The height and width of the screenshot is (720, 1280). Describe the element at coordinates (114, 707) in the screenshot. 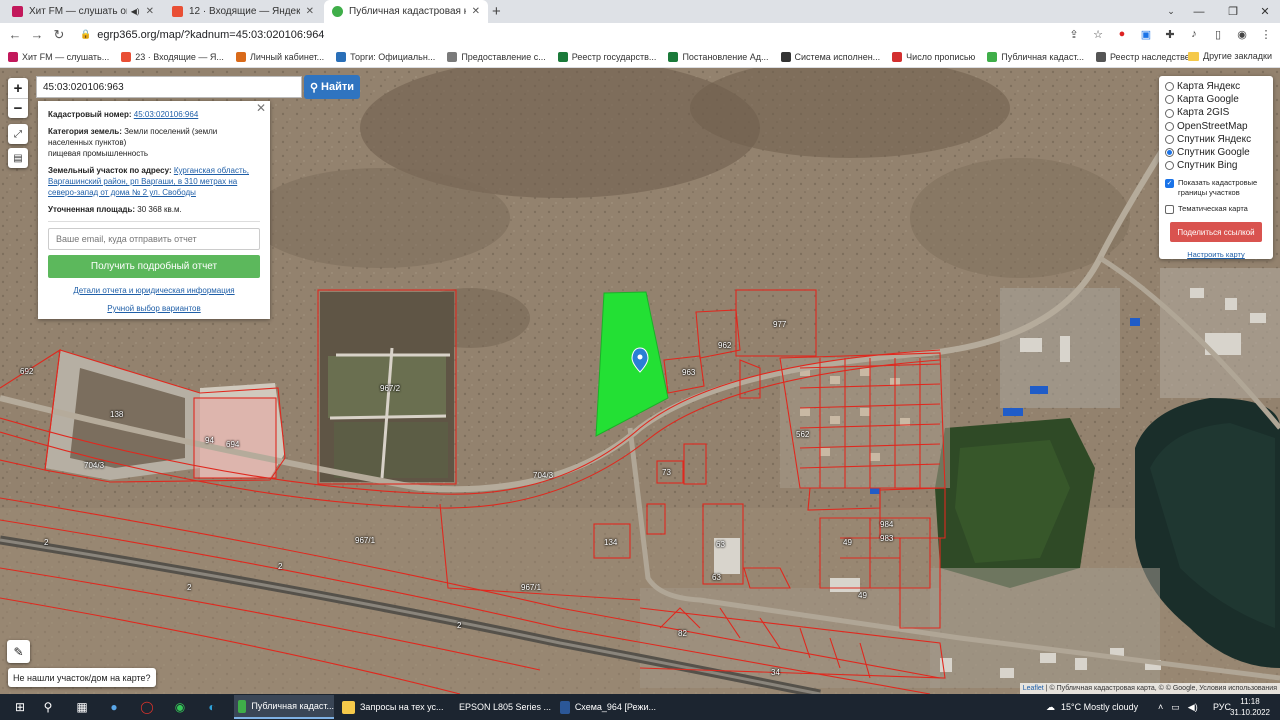

I see `app-icon: ●` at that location.